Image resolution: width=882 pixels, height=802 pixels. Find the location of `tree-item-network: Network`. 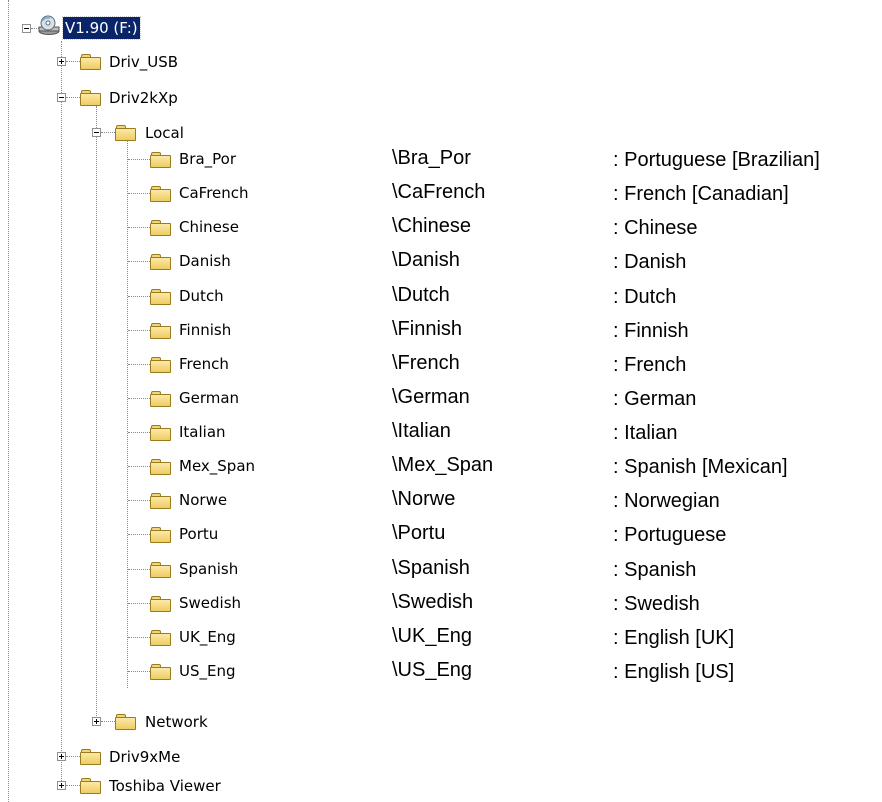

tree-item-network: Network is located at coordinates (176, 722).